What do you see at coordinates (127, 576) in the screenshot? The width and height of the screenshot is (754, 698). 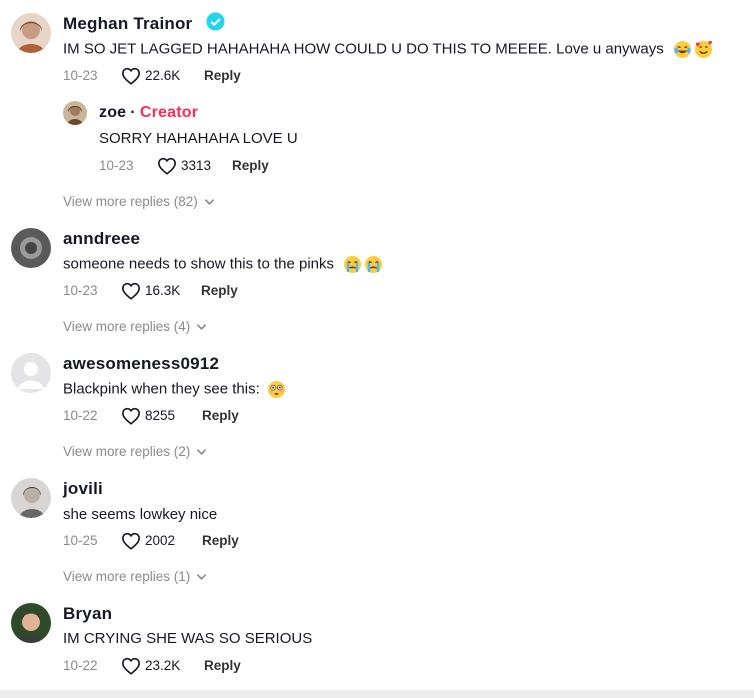 I see `view-more-replies-label: View more replies (1)` at bounding box center [127, 576].